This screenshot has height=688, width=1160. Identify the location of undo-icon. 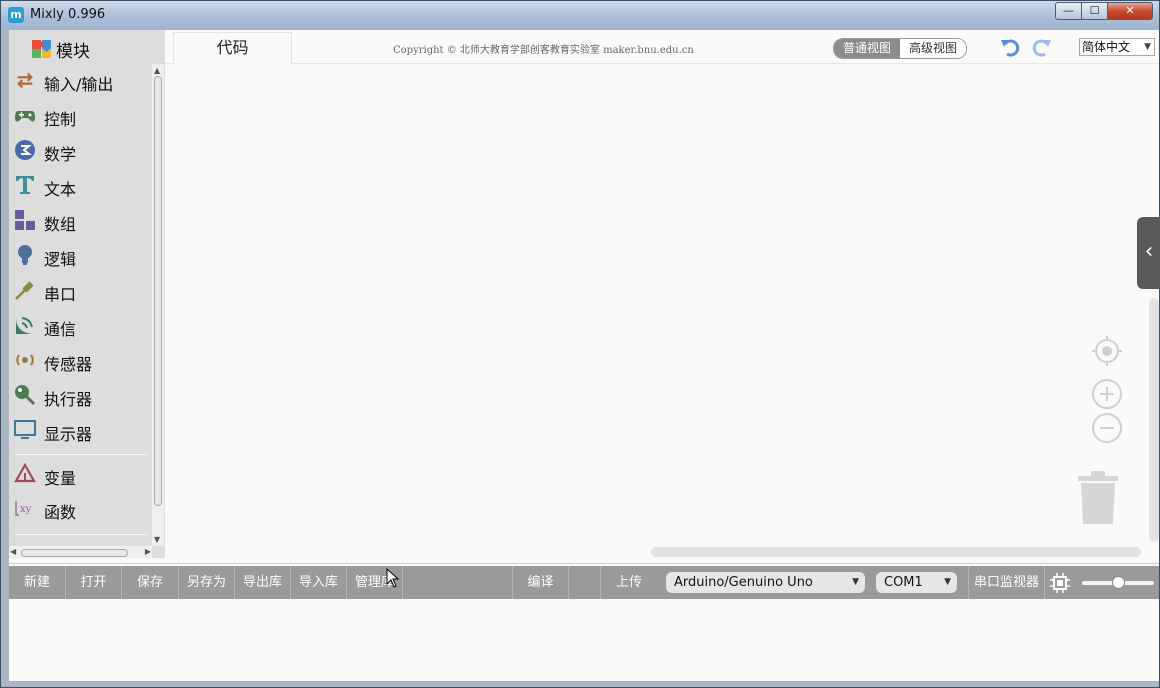
(1010, 47).